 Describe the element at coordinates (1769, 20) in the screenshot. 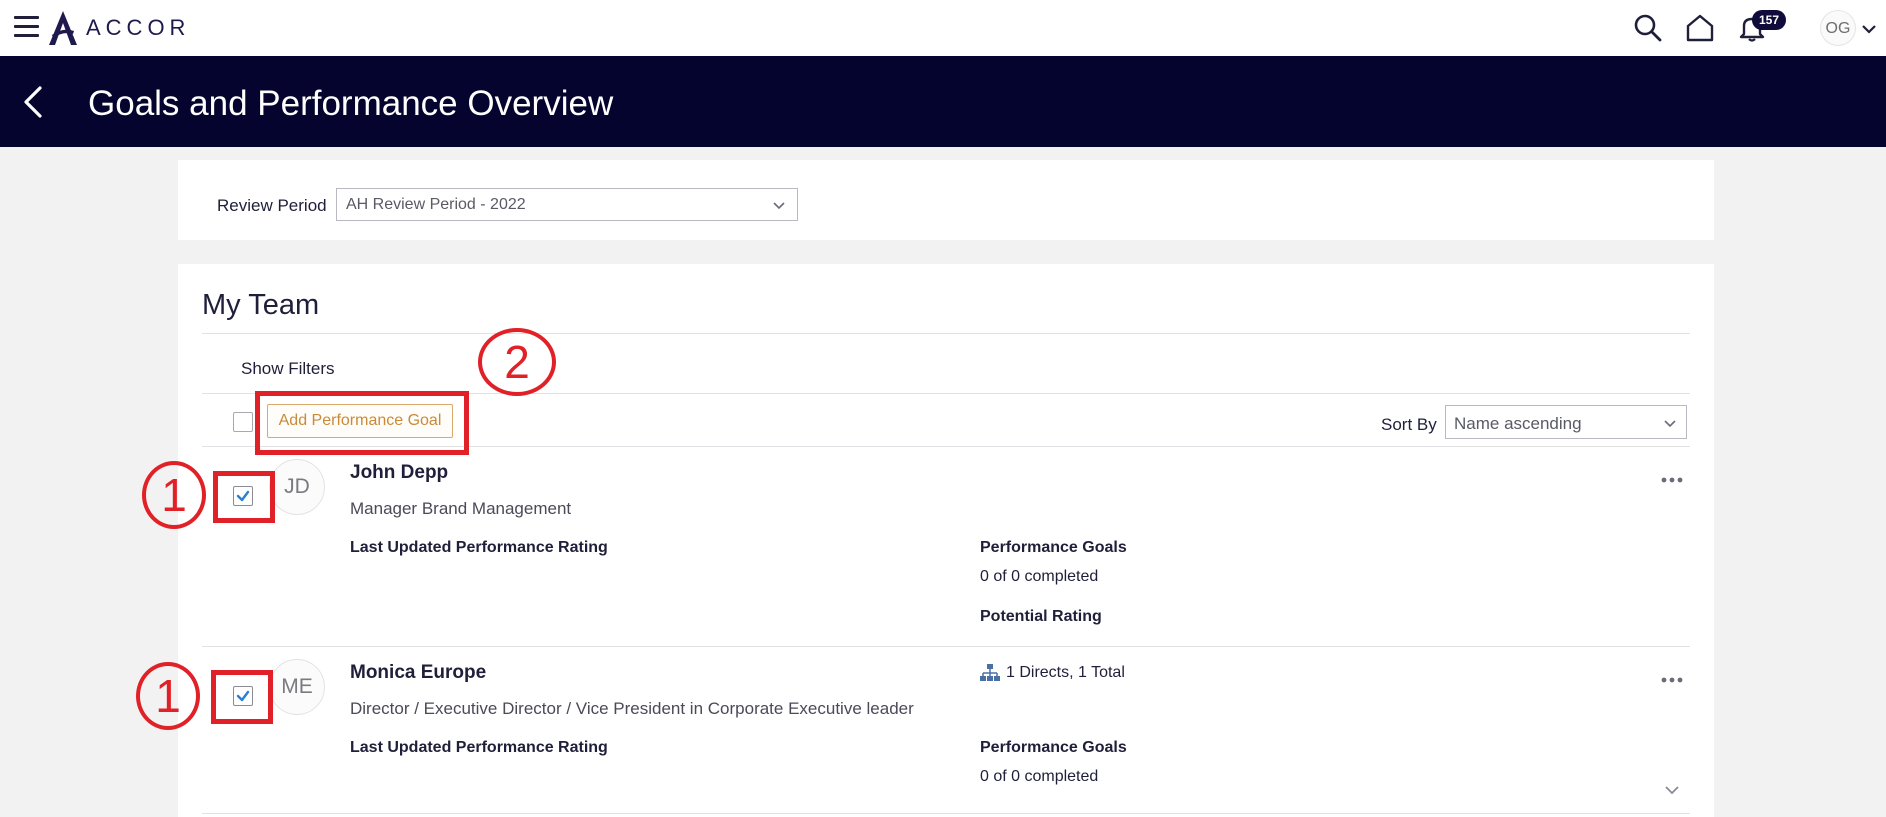

I see `notification-badge: 157` at that location.